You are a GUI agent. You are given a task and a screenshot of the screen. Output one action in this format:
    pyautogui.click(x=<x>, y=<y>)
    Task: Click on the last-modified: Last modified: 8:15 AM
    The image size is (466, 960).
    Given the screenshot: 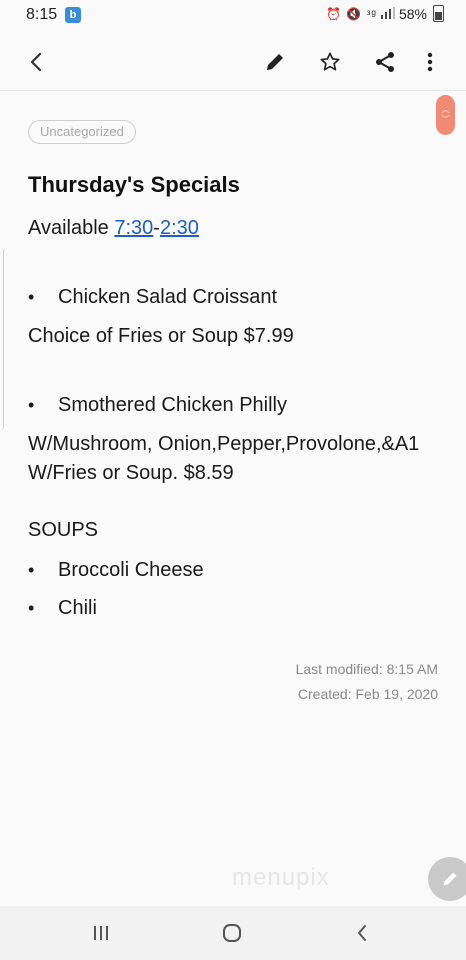 What is the action you would take?
    pyautogui.click(x=366, y=669)
    